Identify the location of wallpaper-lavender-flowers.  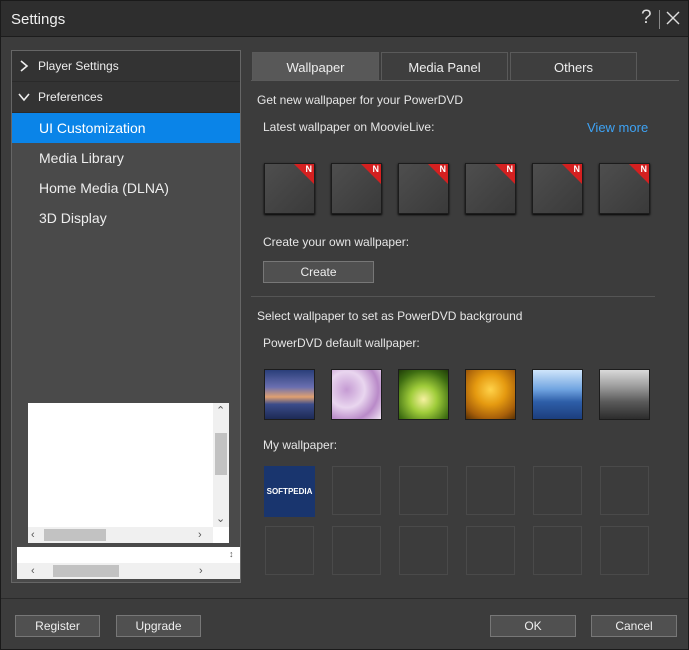
(356, 394).